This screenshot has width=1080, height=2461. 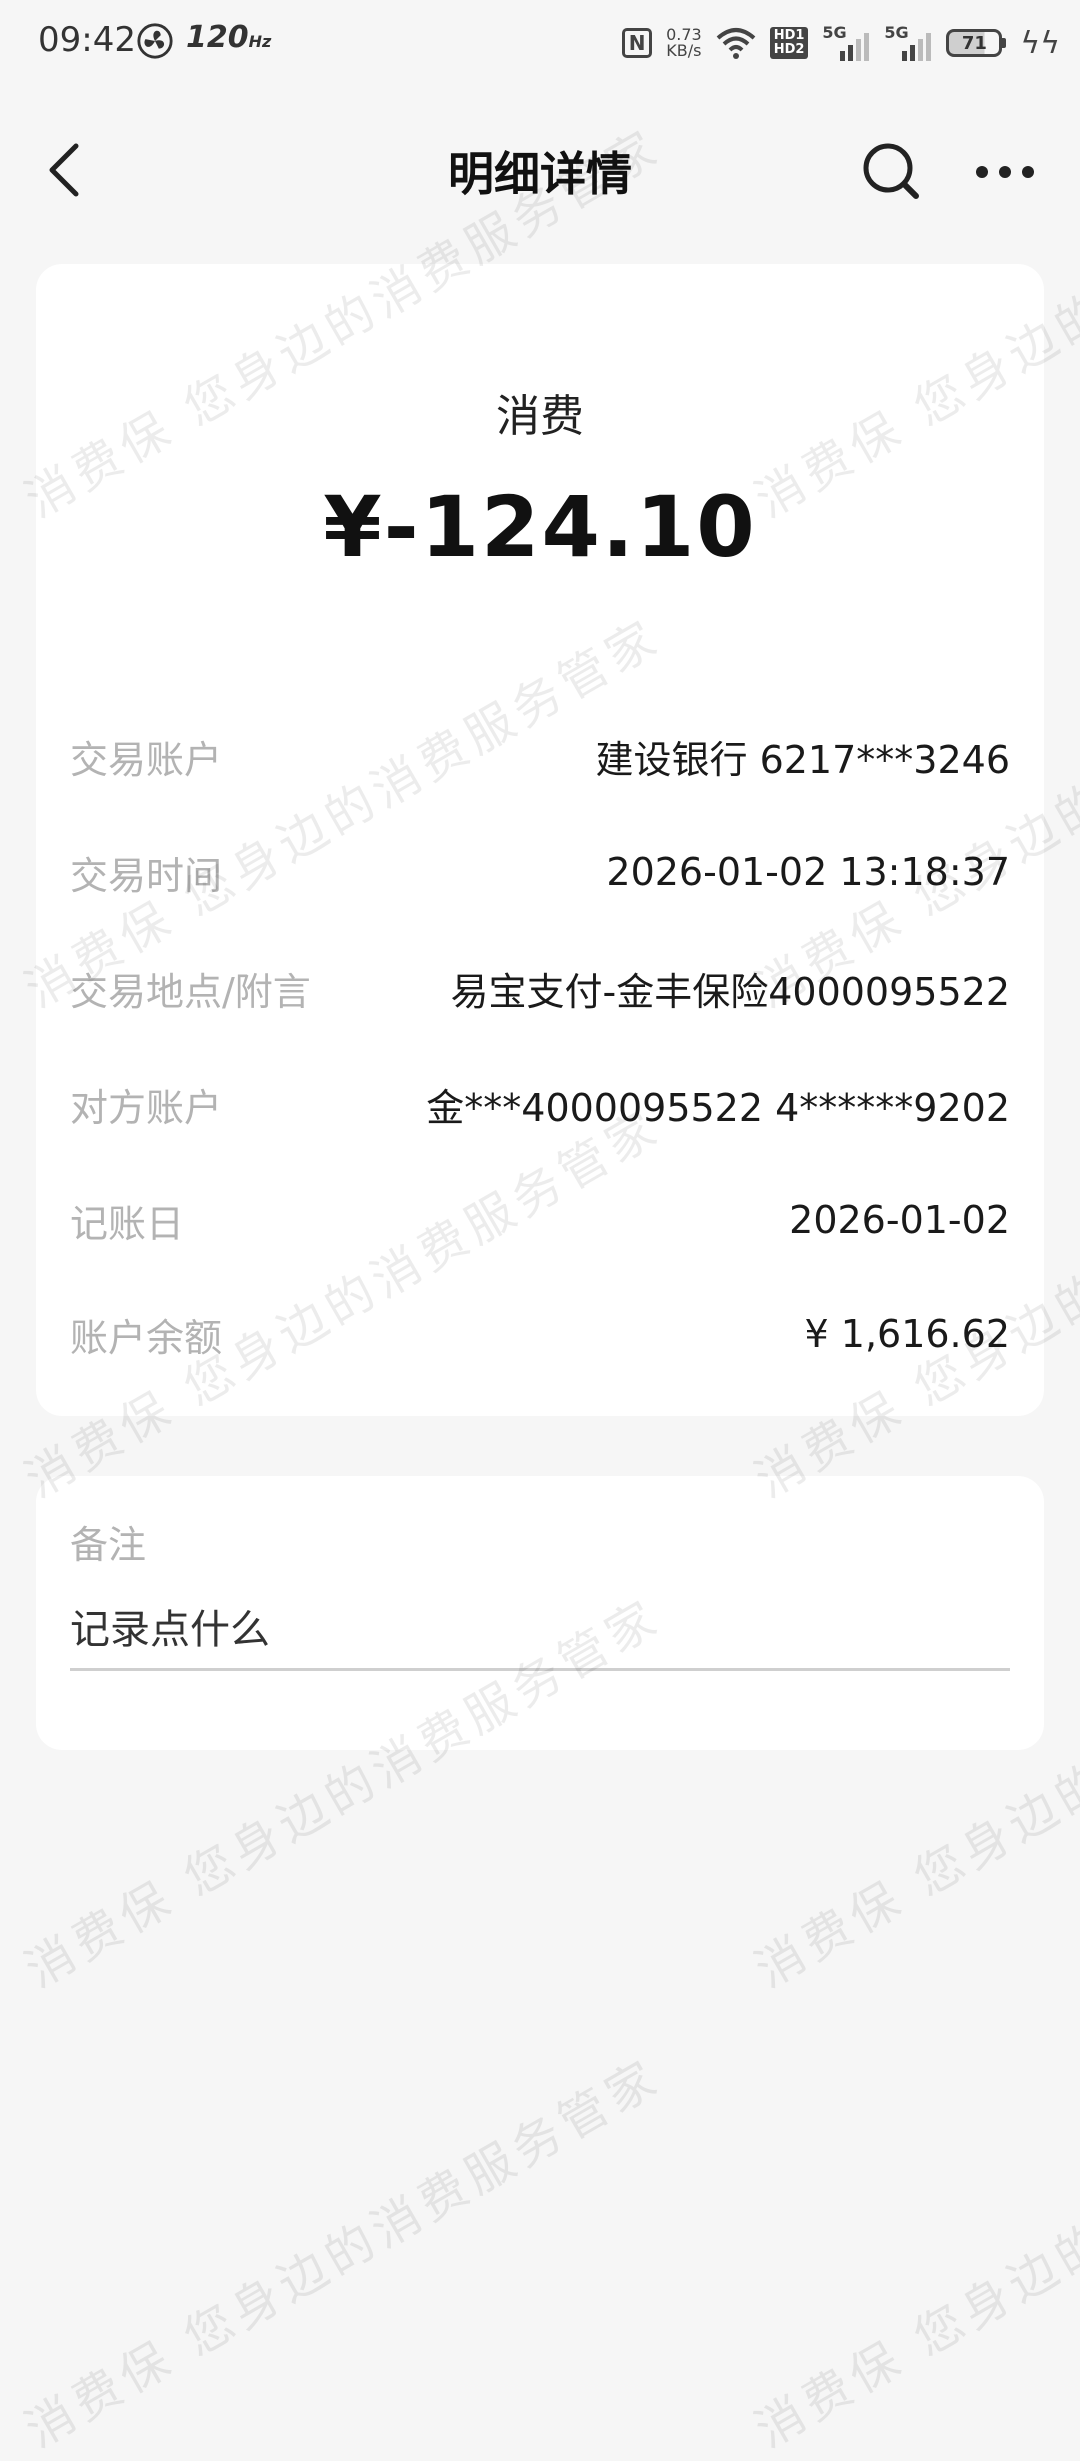 What do you see at coordinates (789, 43) in the screenshot?
I see `hd-volte-icon: HD1 HD2` at bounding box center [789, 43].